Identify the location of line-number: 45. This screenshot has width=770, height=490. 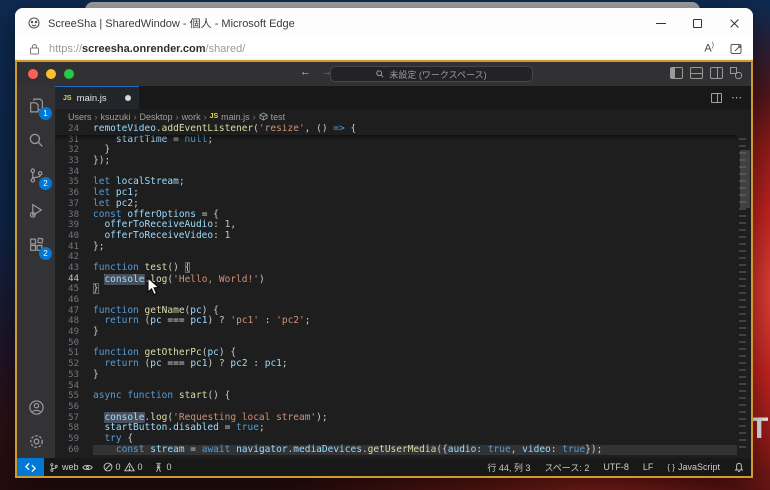
(73, 289).